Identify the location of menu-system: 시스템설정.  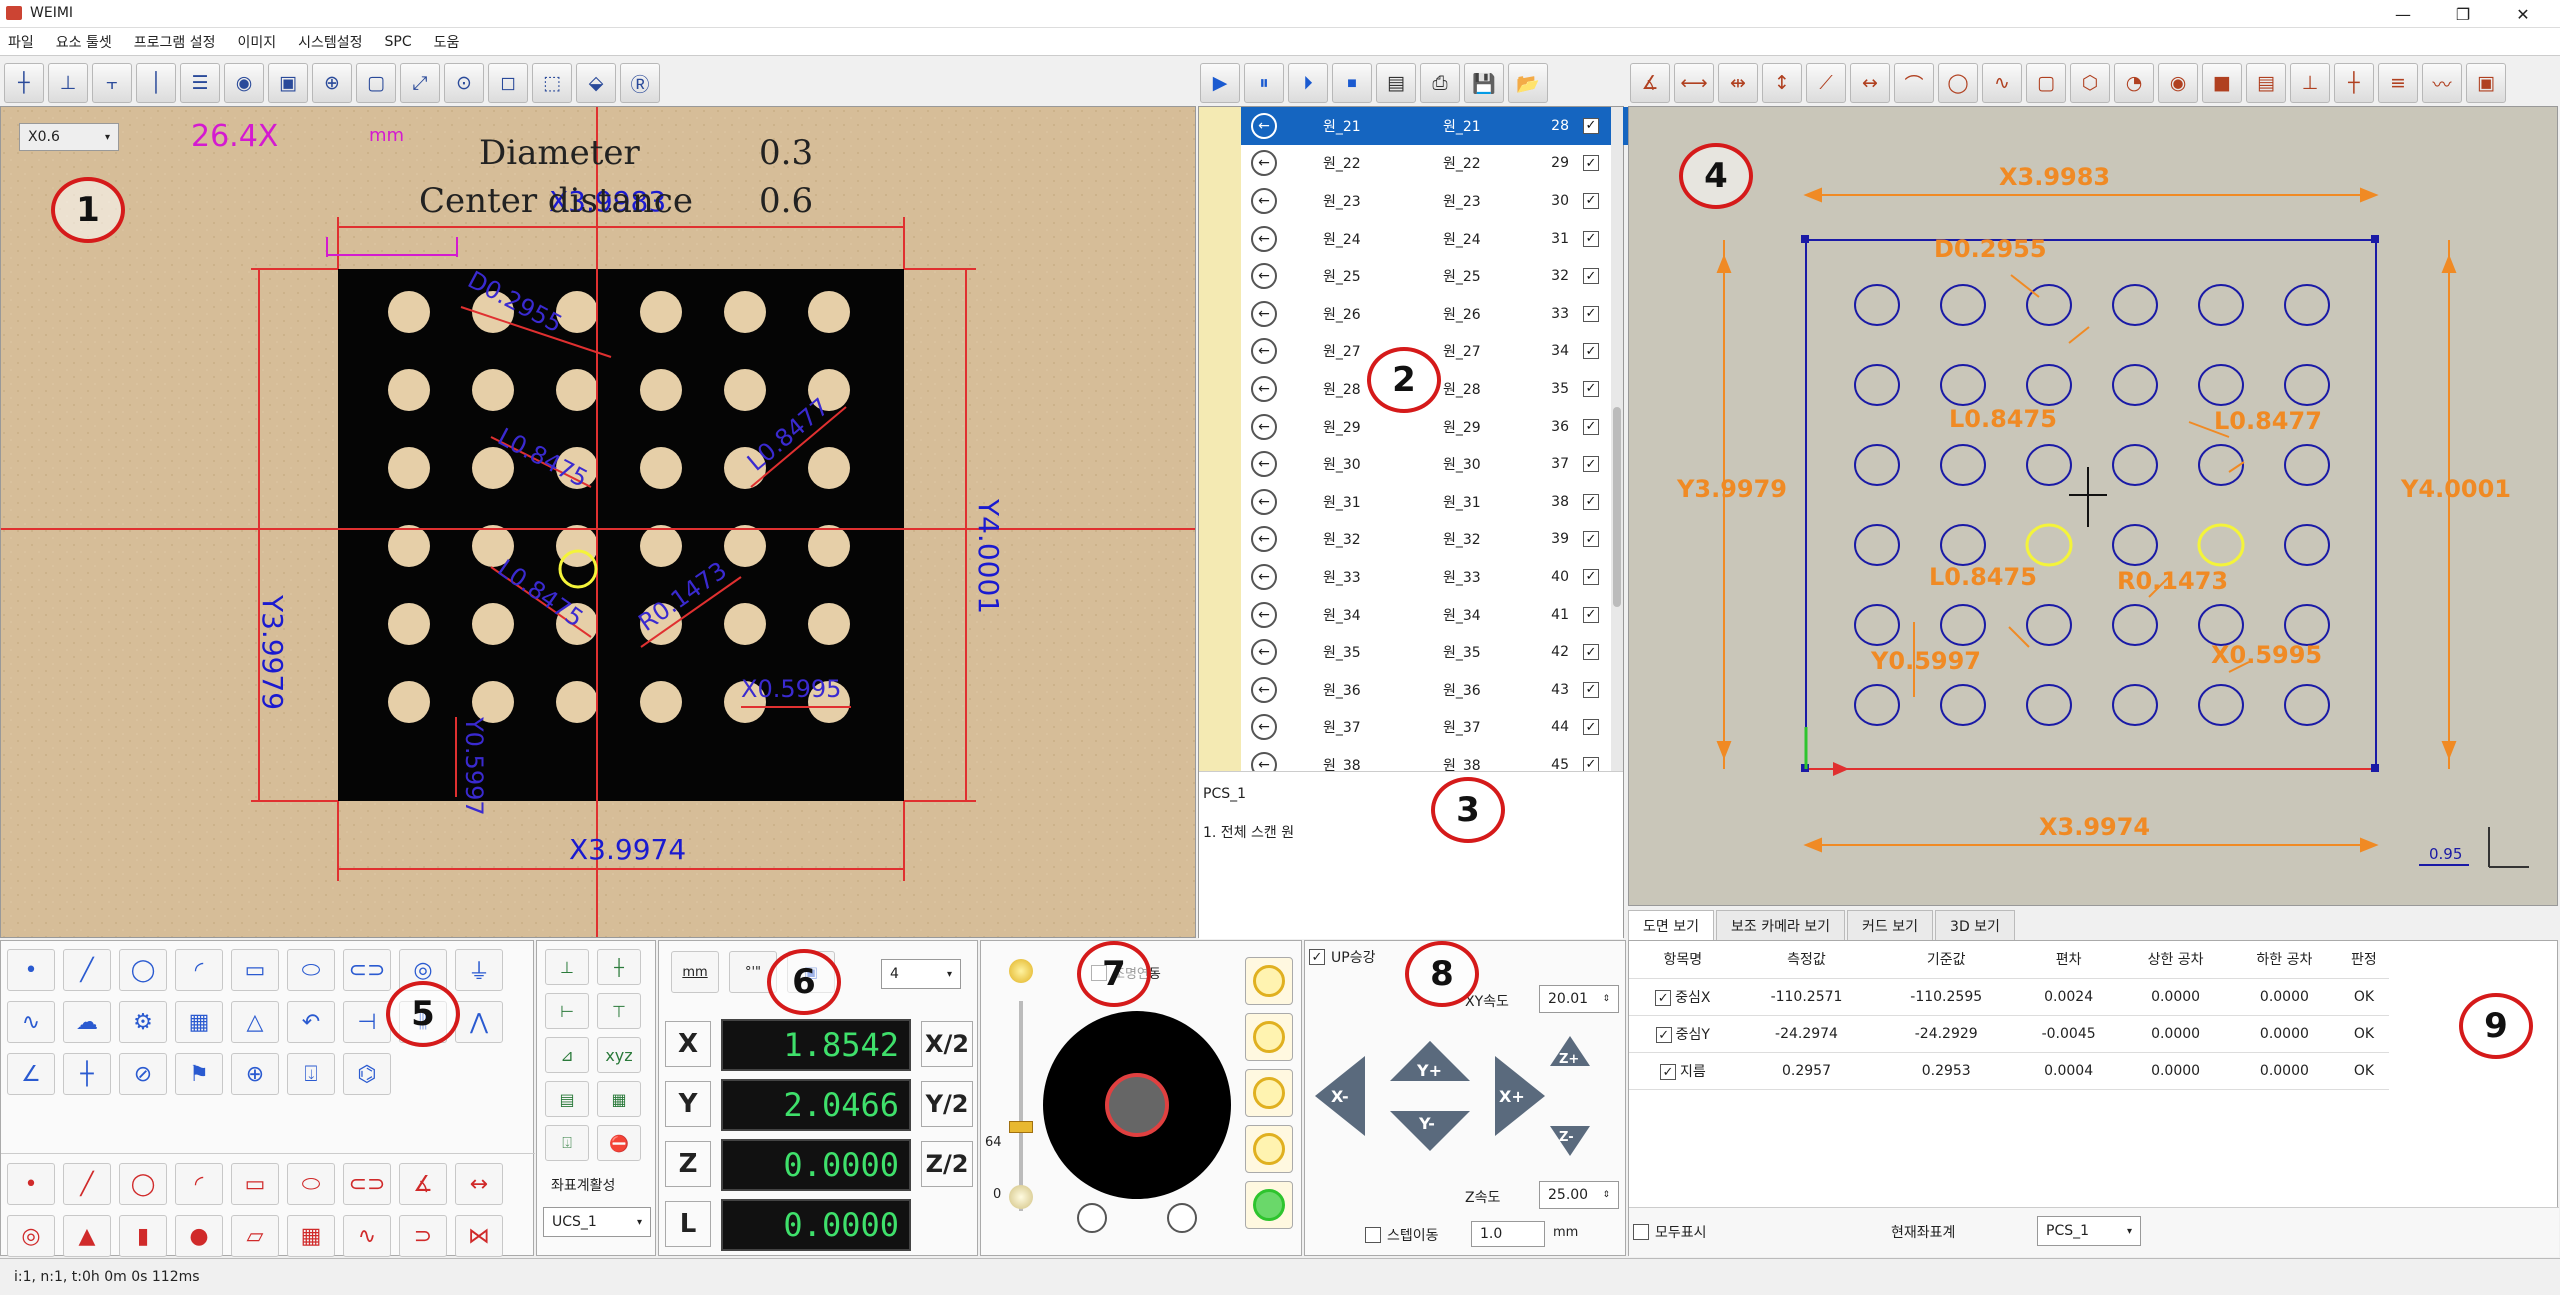
(330, 42).